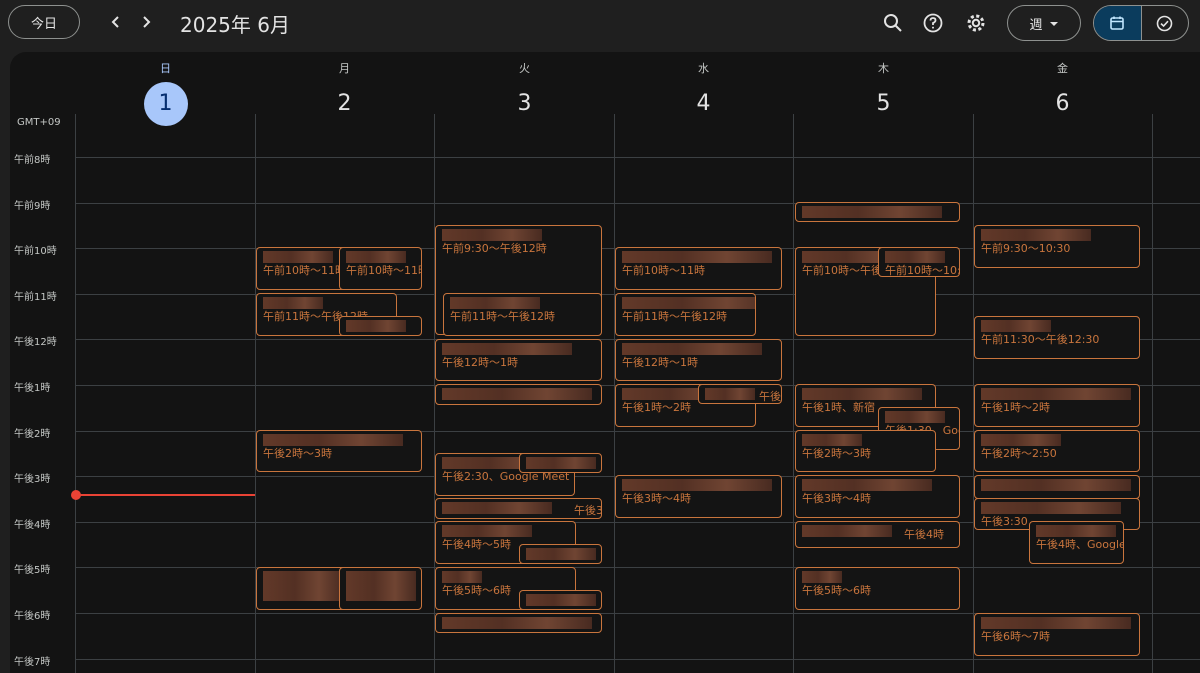  What do you see at coordinates (1118, 23) in the screenshot?
I see `calendar-icon` at bounding box center [1118, 23].